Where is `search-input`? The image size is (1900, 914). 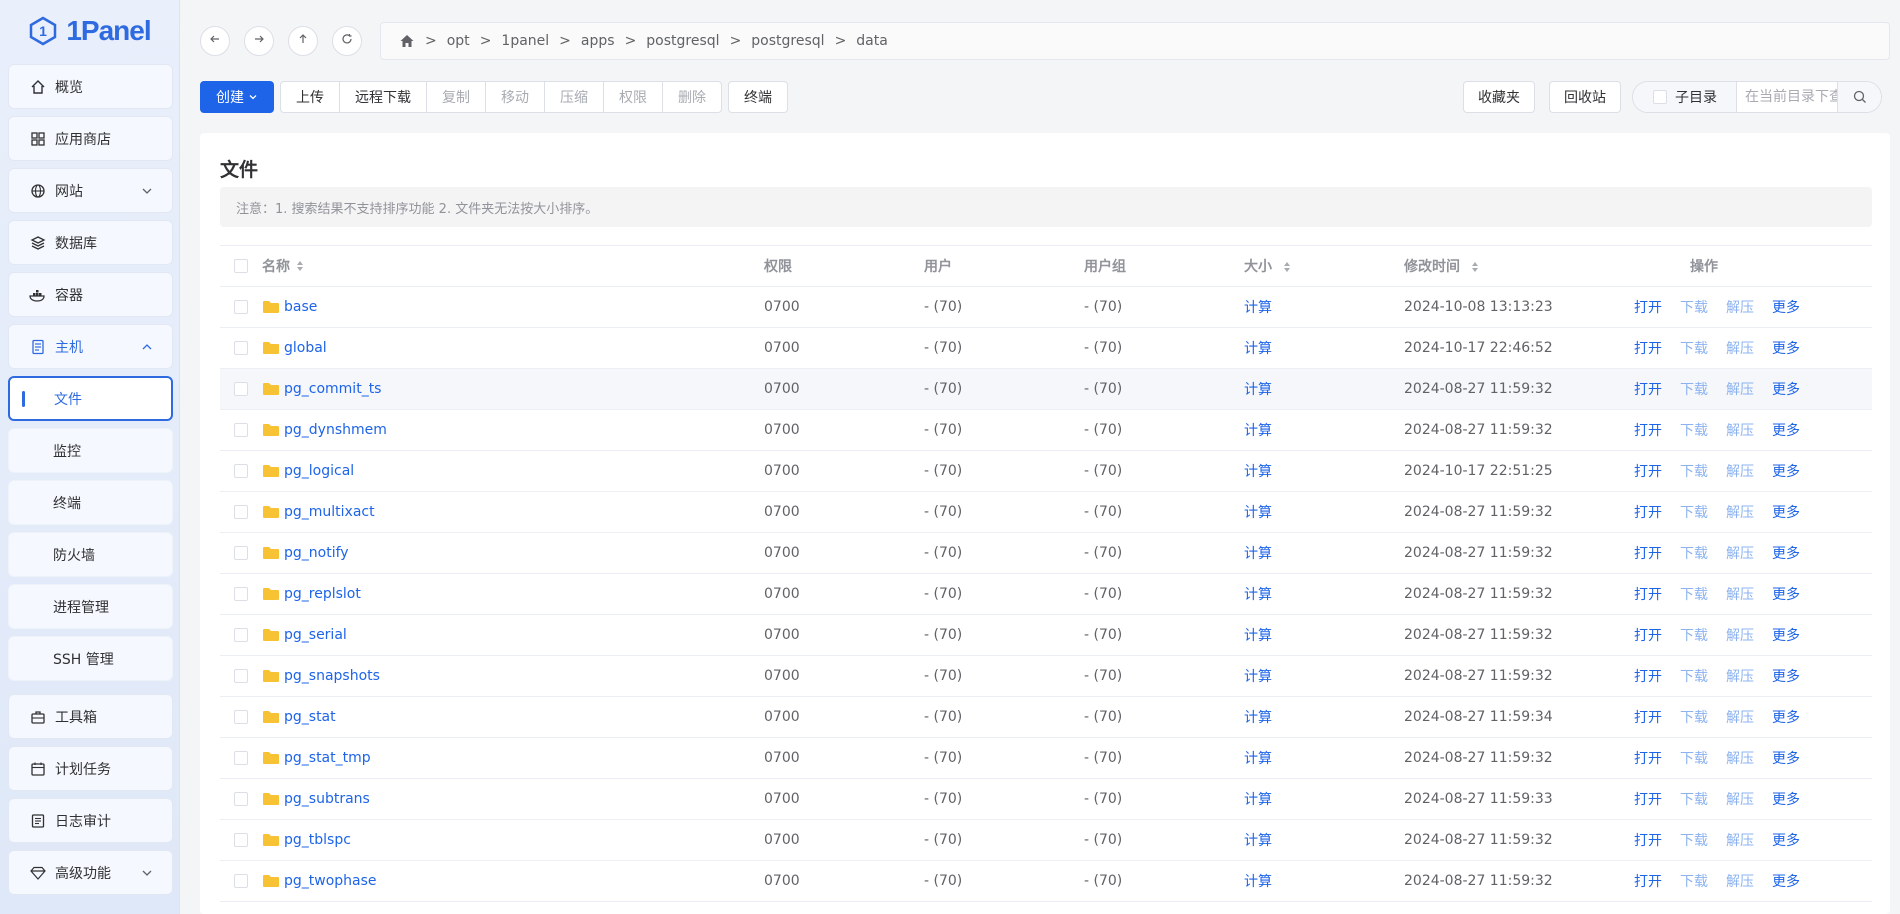 search-input is located at coordinates (1787, 97).